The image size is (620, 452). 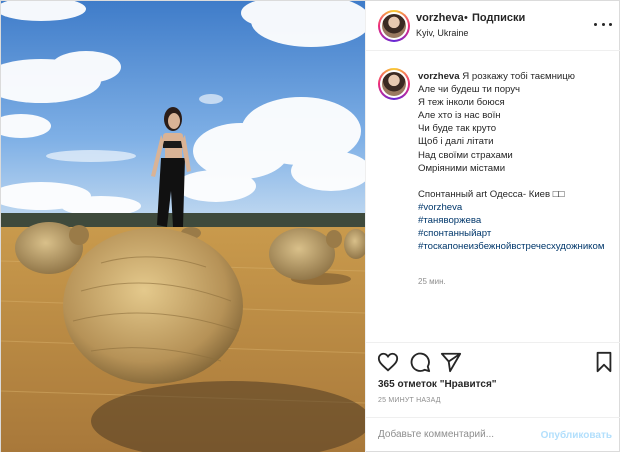 What do you see at coordinates (439, 76) in the screenshot?
I see `caption-username-link: vorzheva` at bounding box center [439, 76].